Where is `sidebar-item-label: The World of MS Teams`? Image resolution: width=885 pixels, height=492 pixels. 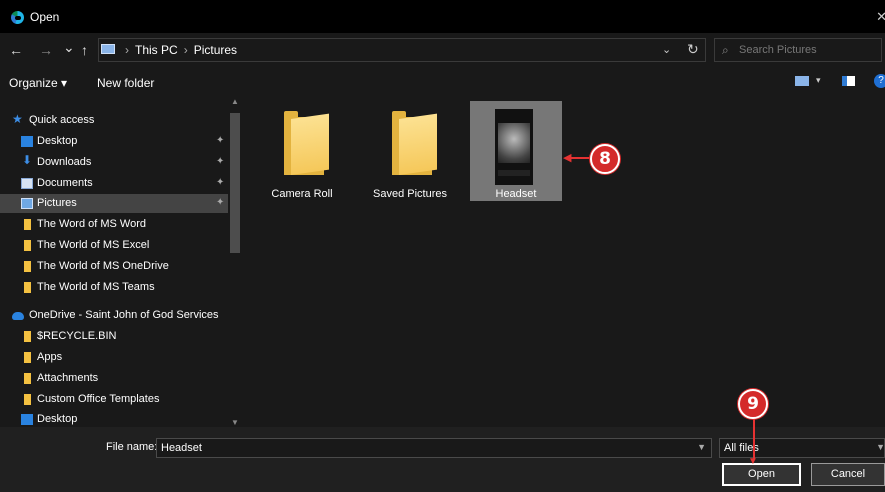 sidebar-item-label: The World of MS Teams is located at coordinates (96, 287).